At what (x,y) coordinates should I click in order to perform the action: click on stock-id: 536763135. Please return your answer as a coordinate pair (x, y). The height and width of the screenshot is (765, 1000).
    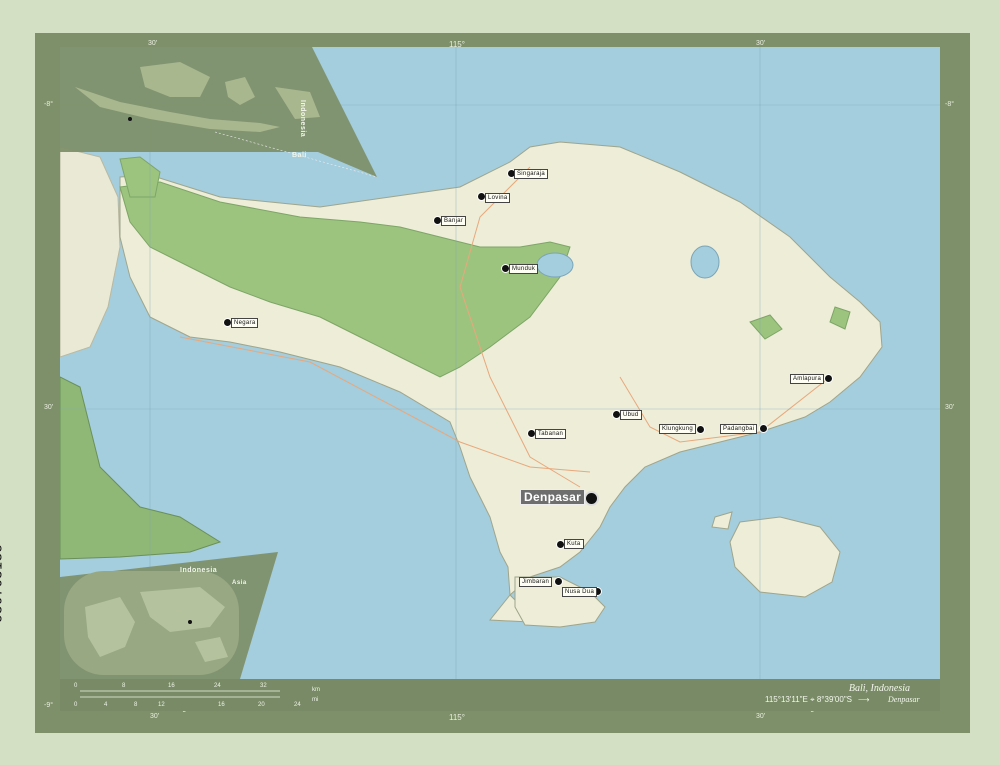
    Looking at the image, I should click on (2, 583).